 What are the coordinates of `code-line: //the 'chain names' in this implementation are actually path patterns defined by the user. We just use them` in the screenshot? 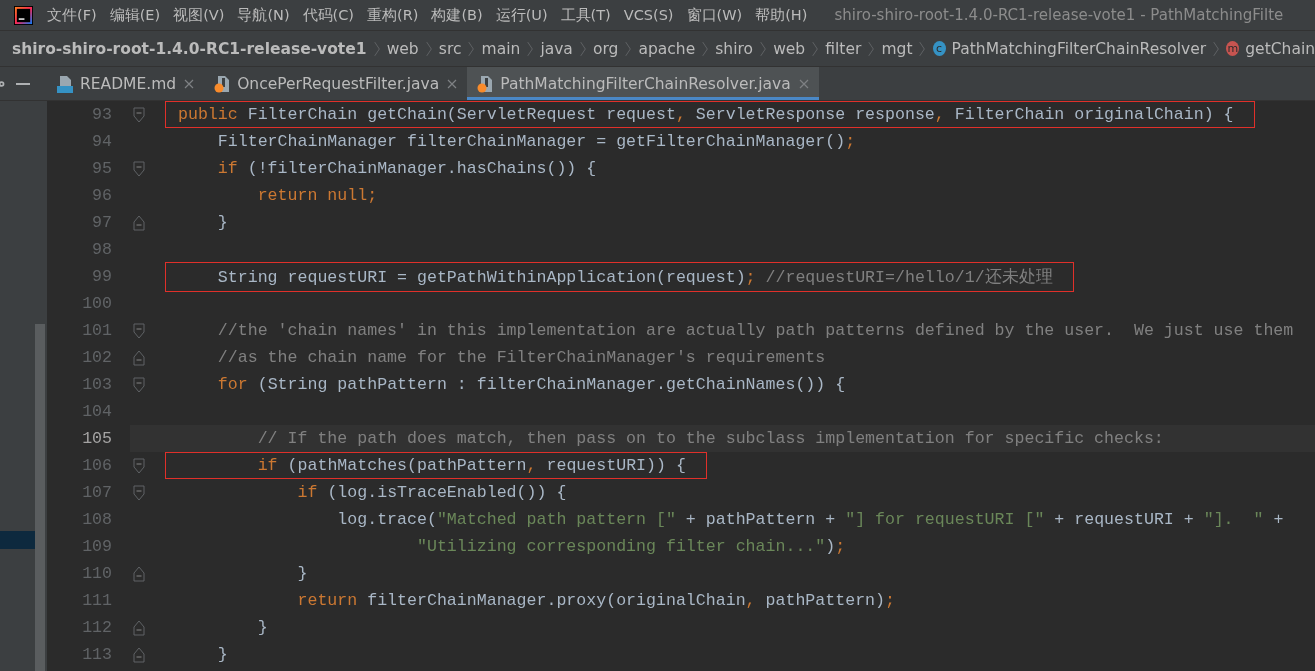 It's located at (755, 330).